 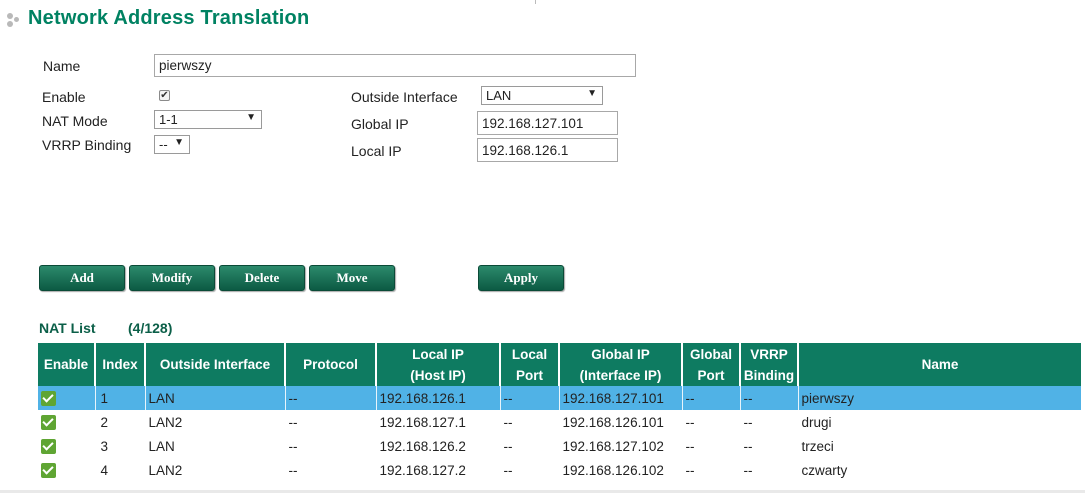 What do you see at coordinates (64, 97) in the screenshot?
I see `enable-label: Enable` at bounding box center [64, 97].